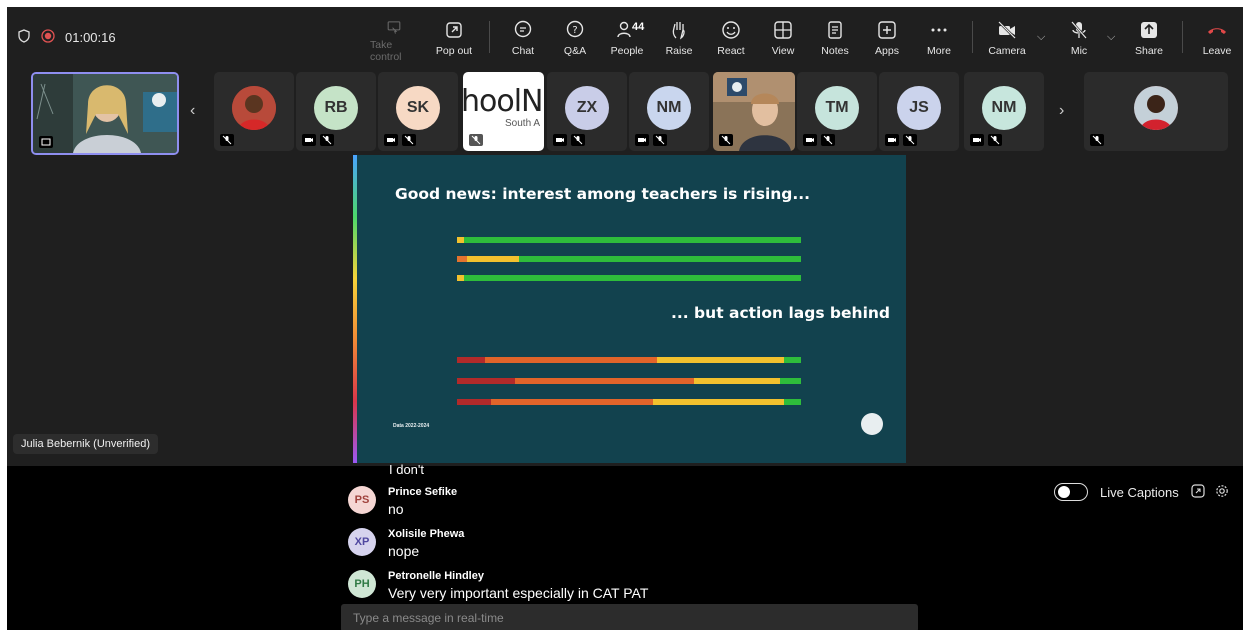 Image resolution: width=1250 pixels, height=630 pixels. I want to click on realtime-message-box, so click(629, 617).